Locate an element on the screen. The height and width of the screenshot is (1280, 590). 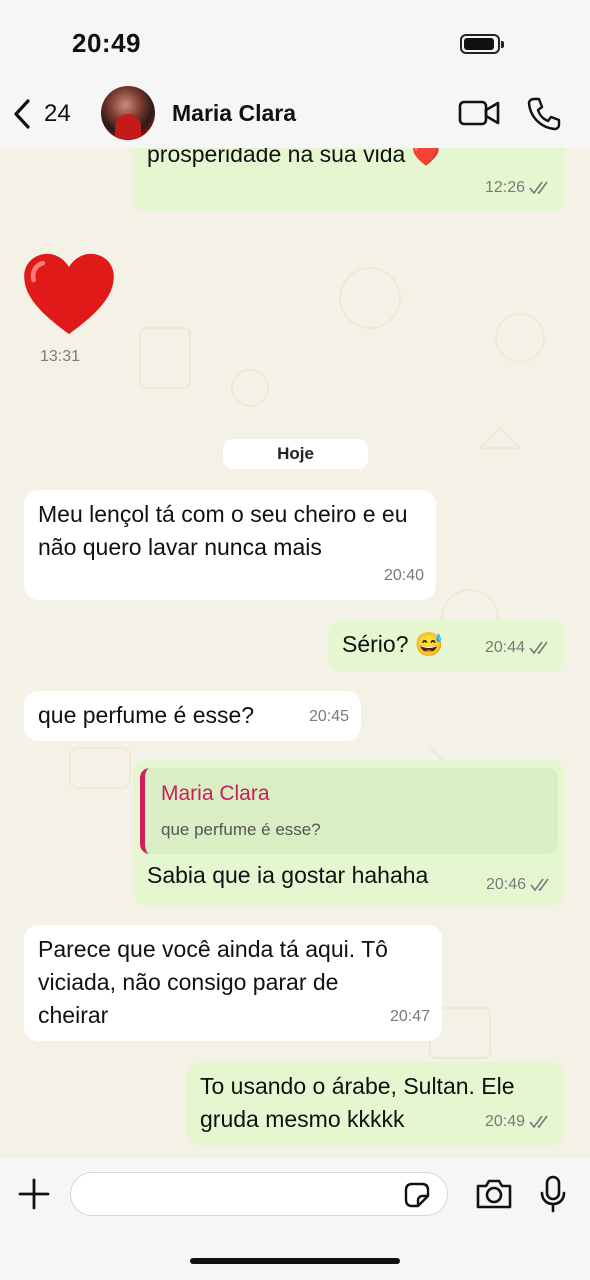
camera-icon is located at coordinates (494, 1194).